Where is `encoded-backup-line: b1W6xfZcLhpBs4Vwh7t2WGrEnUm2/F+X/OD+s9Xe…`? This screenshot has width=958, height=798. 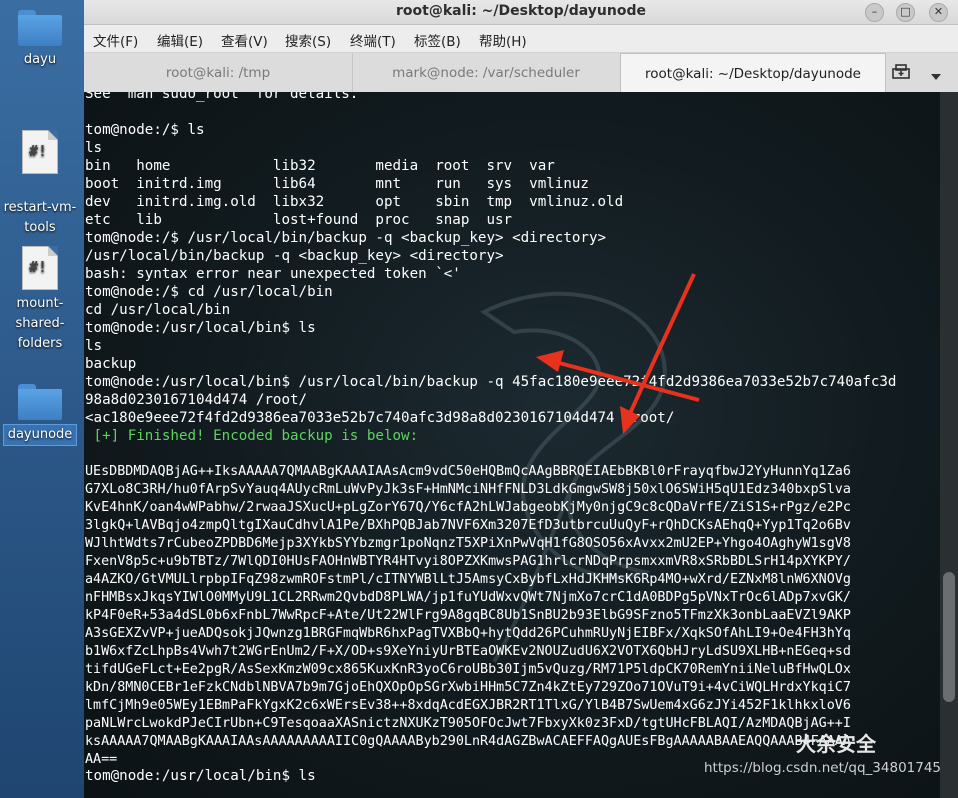 encoded-backup-line: b1W6xfZcLhpBs4Vwh7t2WGrEnUm2/F+X/OD+s9Xe… is located at coordinates (468, 651).